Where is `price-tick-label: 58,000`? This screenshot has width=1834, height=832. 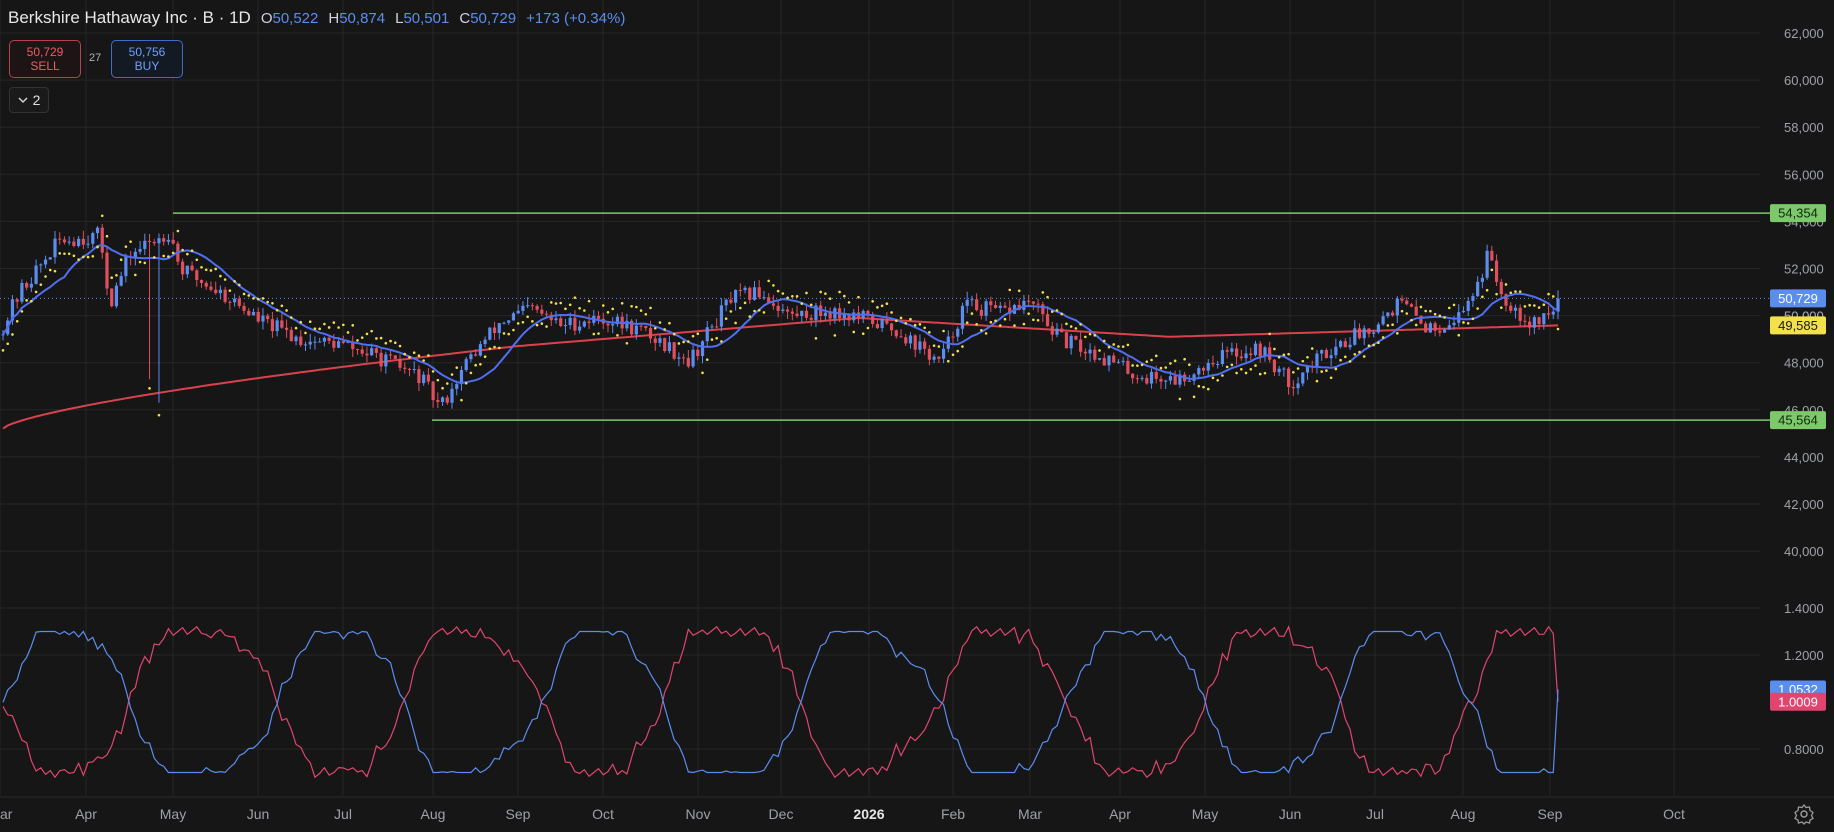
price-tick-label: 58,000 is located at coordinates (1804, 127).